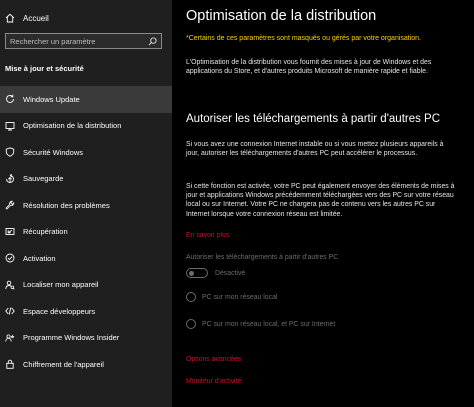  Describe the element at coordinates (191, 297) in the screenshot. I see `radio-local-network` at that location.